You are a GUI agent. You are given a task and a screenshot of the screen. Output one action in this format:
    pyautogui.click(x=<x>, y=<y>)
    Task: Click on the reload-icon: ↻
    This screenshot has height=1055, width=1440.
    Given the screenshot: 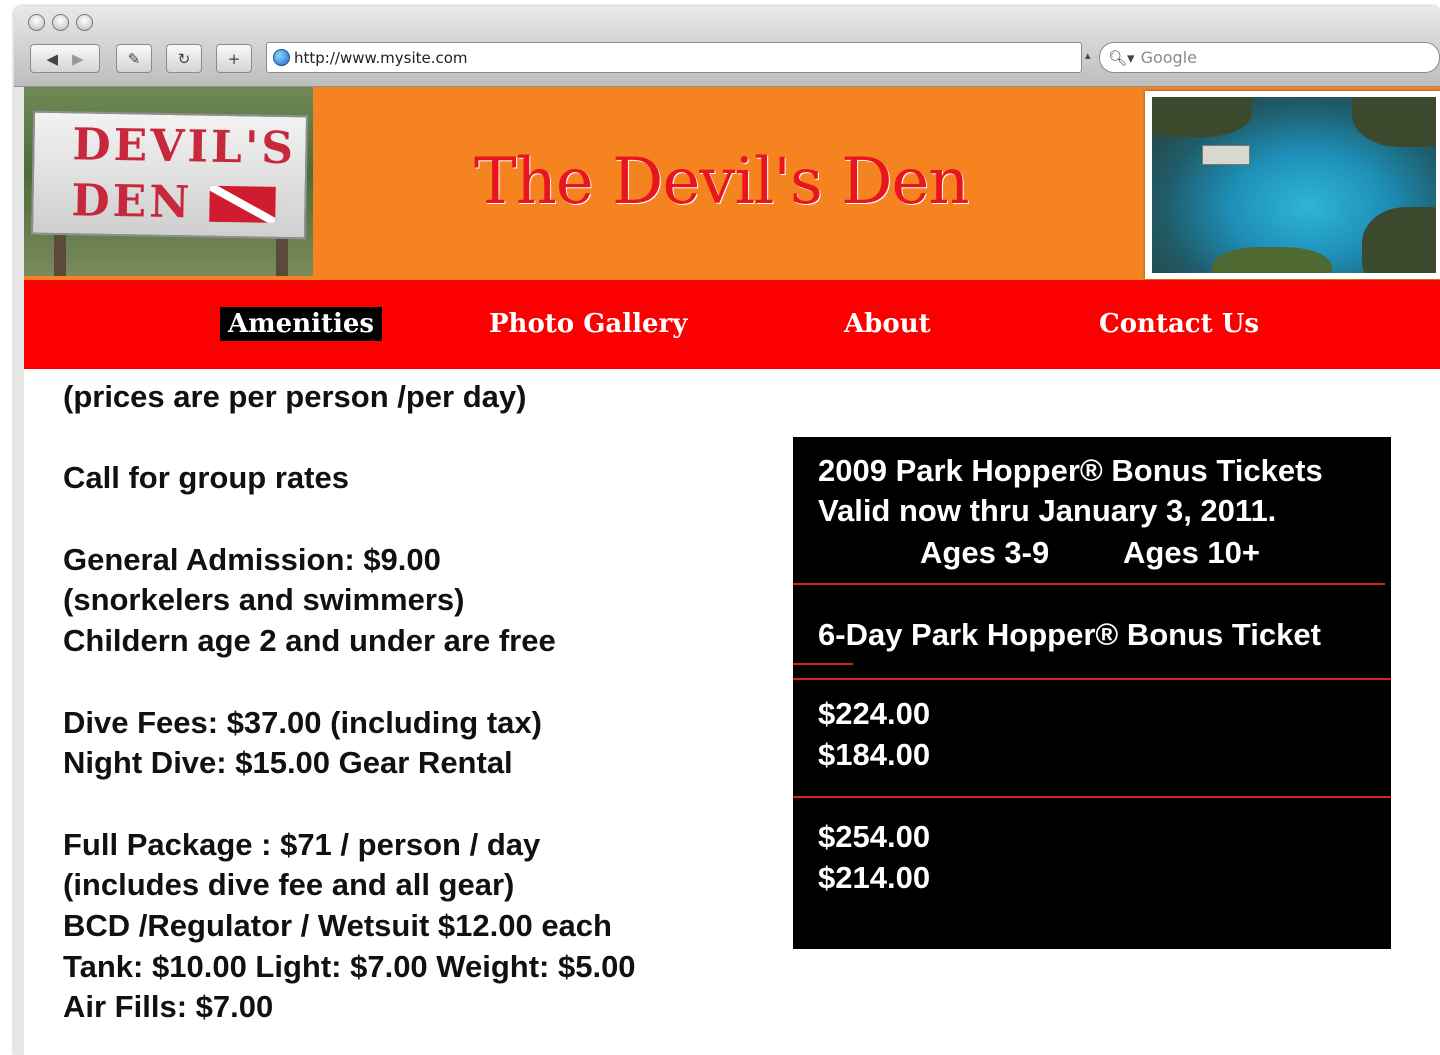 What is the action you would take?
    pyautogui.click(x=184, y=58)
    